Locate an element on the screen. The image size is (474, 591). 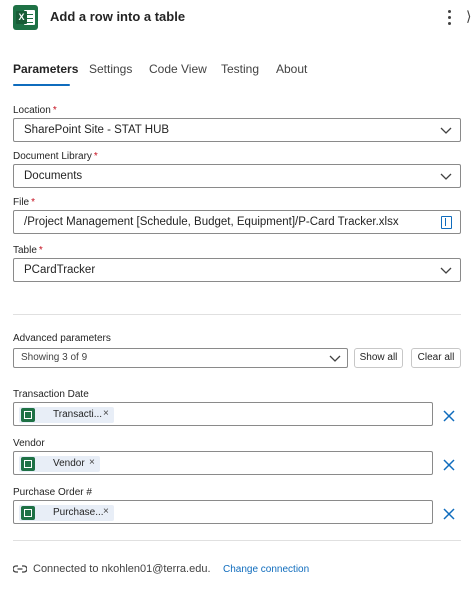
table-label: Table * is located at coordinates (28, 250).